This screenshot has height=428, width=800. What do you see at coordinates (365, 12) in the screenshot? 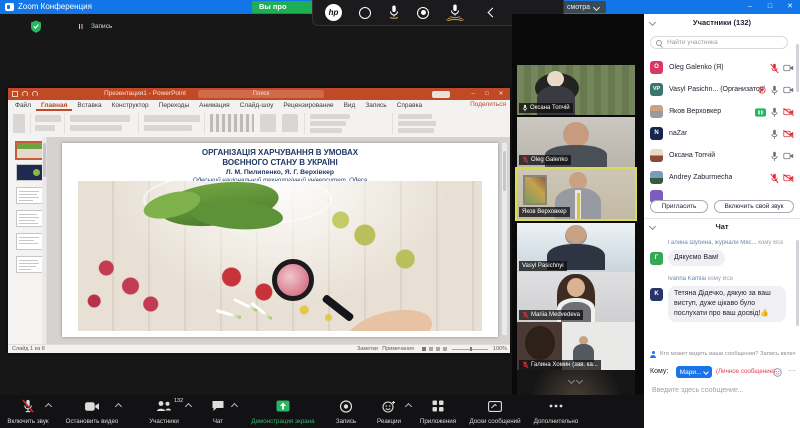
I see `circle-icon` at bounding box center [365, 12].